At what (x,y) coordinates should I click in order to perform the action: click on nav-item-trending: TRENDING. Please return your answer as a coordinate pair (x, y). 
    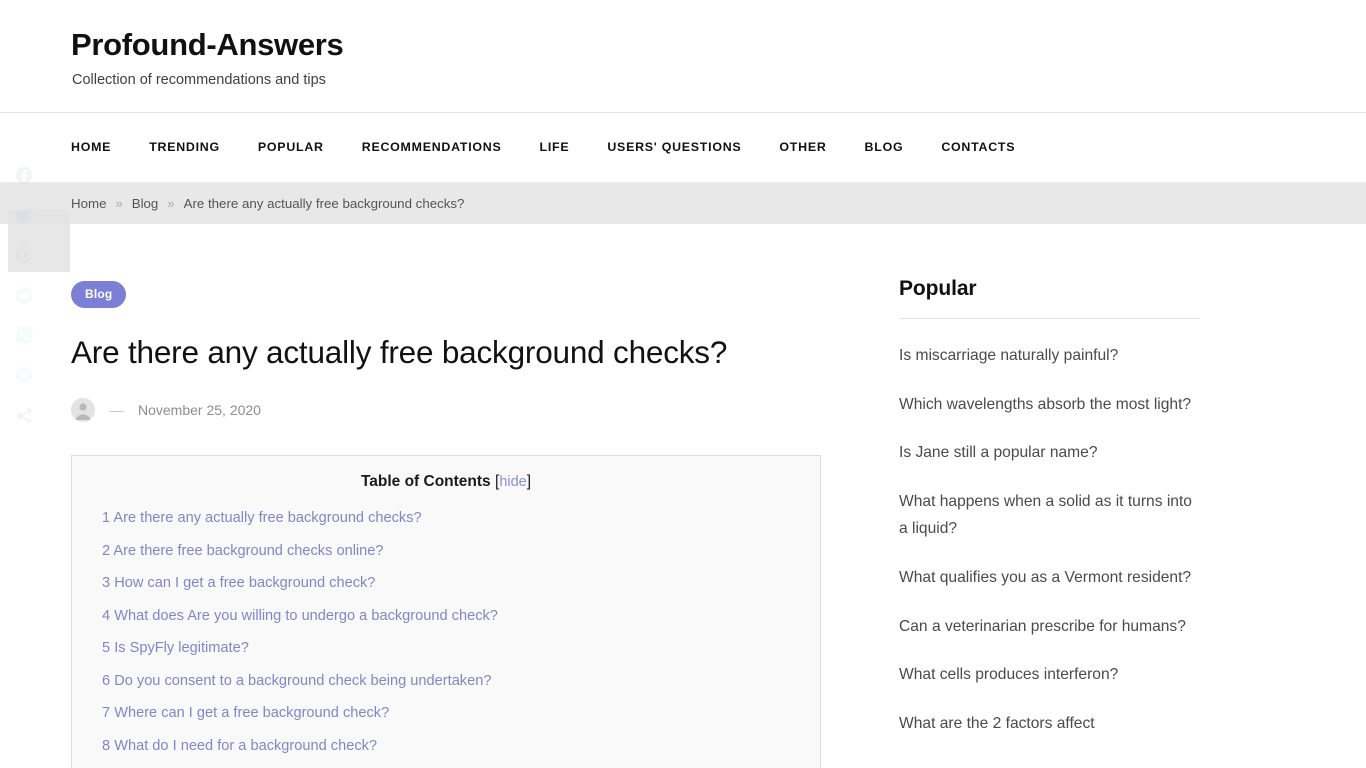
    Looking at the image, I should click on (184, 147).